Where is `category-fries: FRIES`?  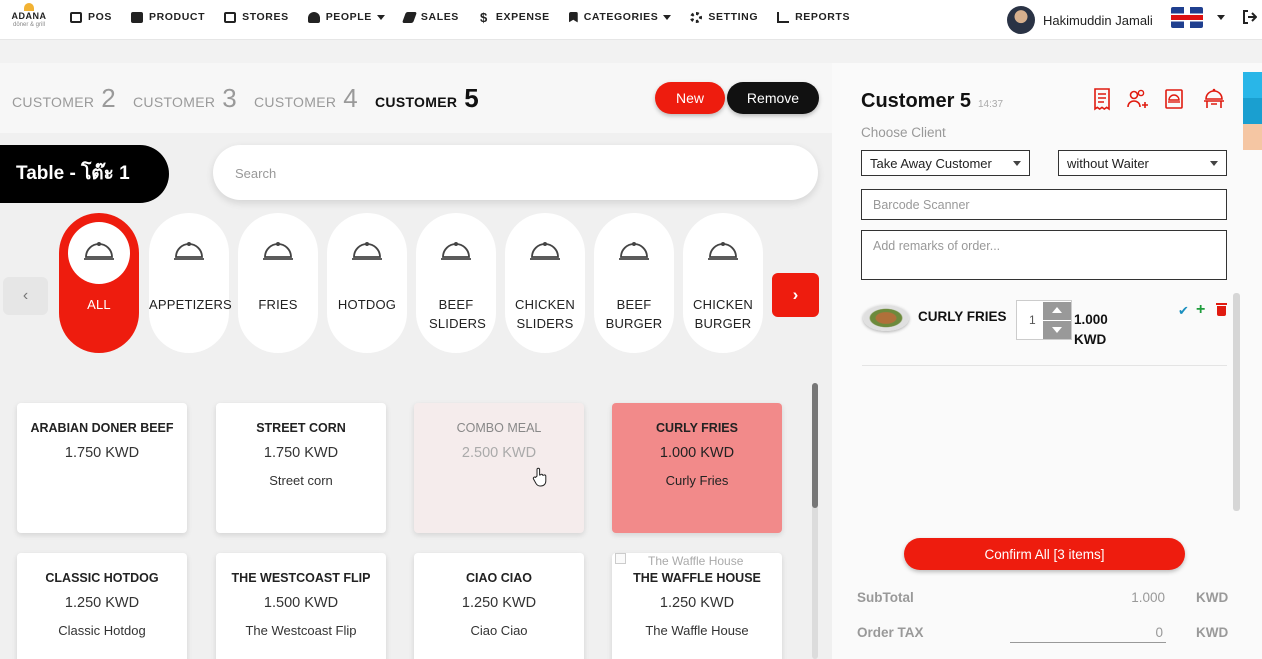 category-fries: FRIES is located at coordinates (278, 283).